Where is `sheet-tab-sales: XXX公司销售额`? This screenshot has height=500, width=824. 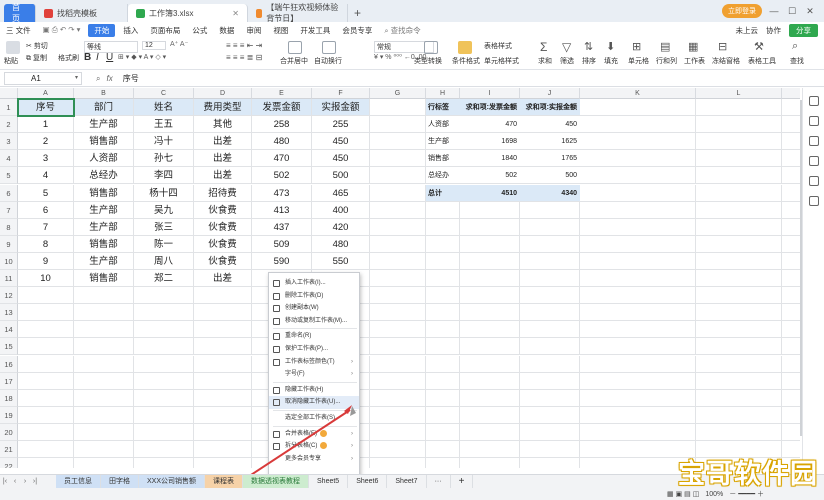 sheet-tab-sales: XXX公司销售额 is located at coordinates (172, 481).